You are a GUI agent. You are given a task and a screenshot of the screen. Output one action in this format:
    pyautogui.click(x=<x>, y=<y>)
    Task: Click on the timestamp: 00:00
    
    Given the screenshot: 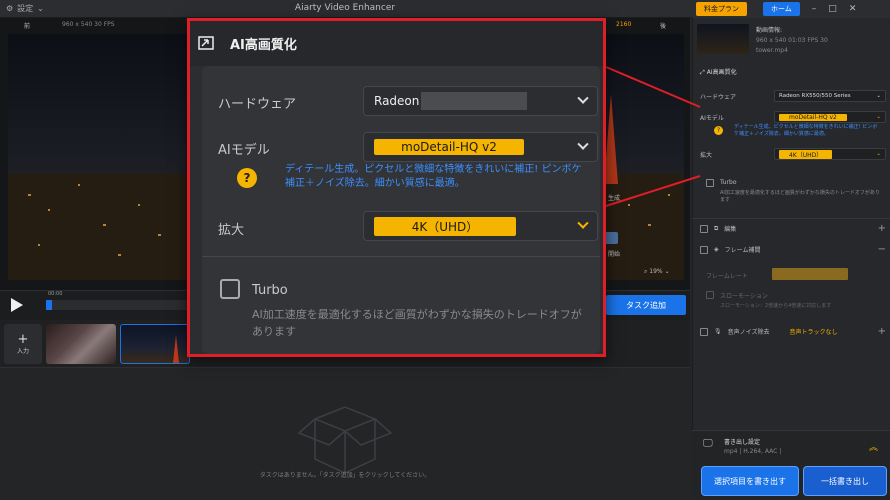 What is the action you would take?
    pyautogui.click(x=55, y=294)
    